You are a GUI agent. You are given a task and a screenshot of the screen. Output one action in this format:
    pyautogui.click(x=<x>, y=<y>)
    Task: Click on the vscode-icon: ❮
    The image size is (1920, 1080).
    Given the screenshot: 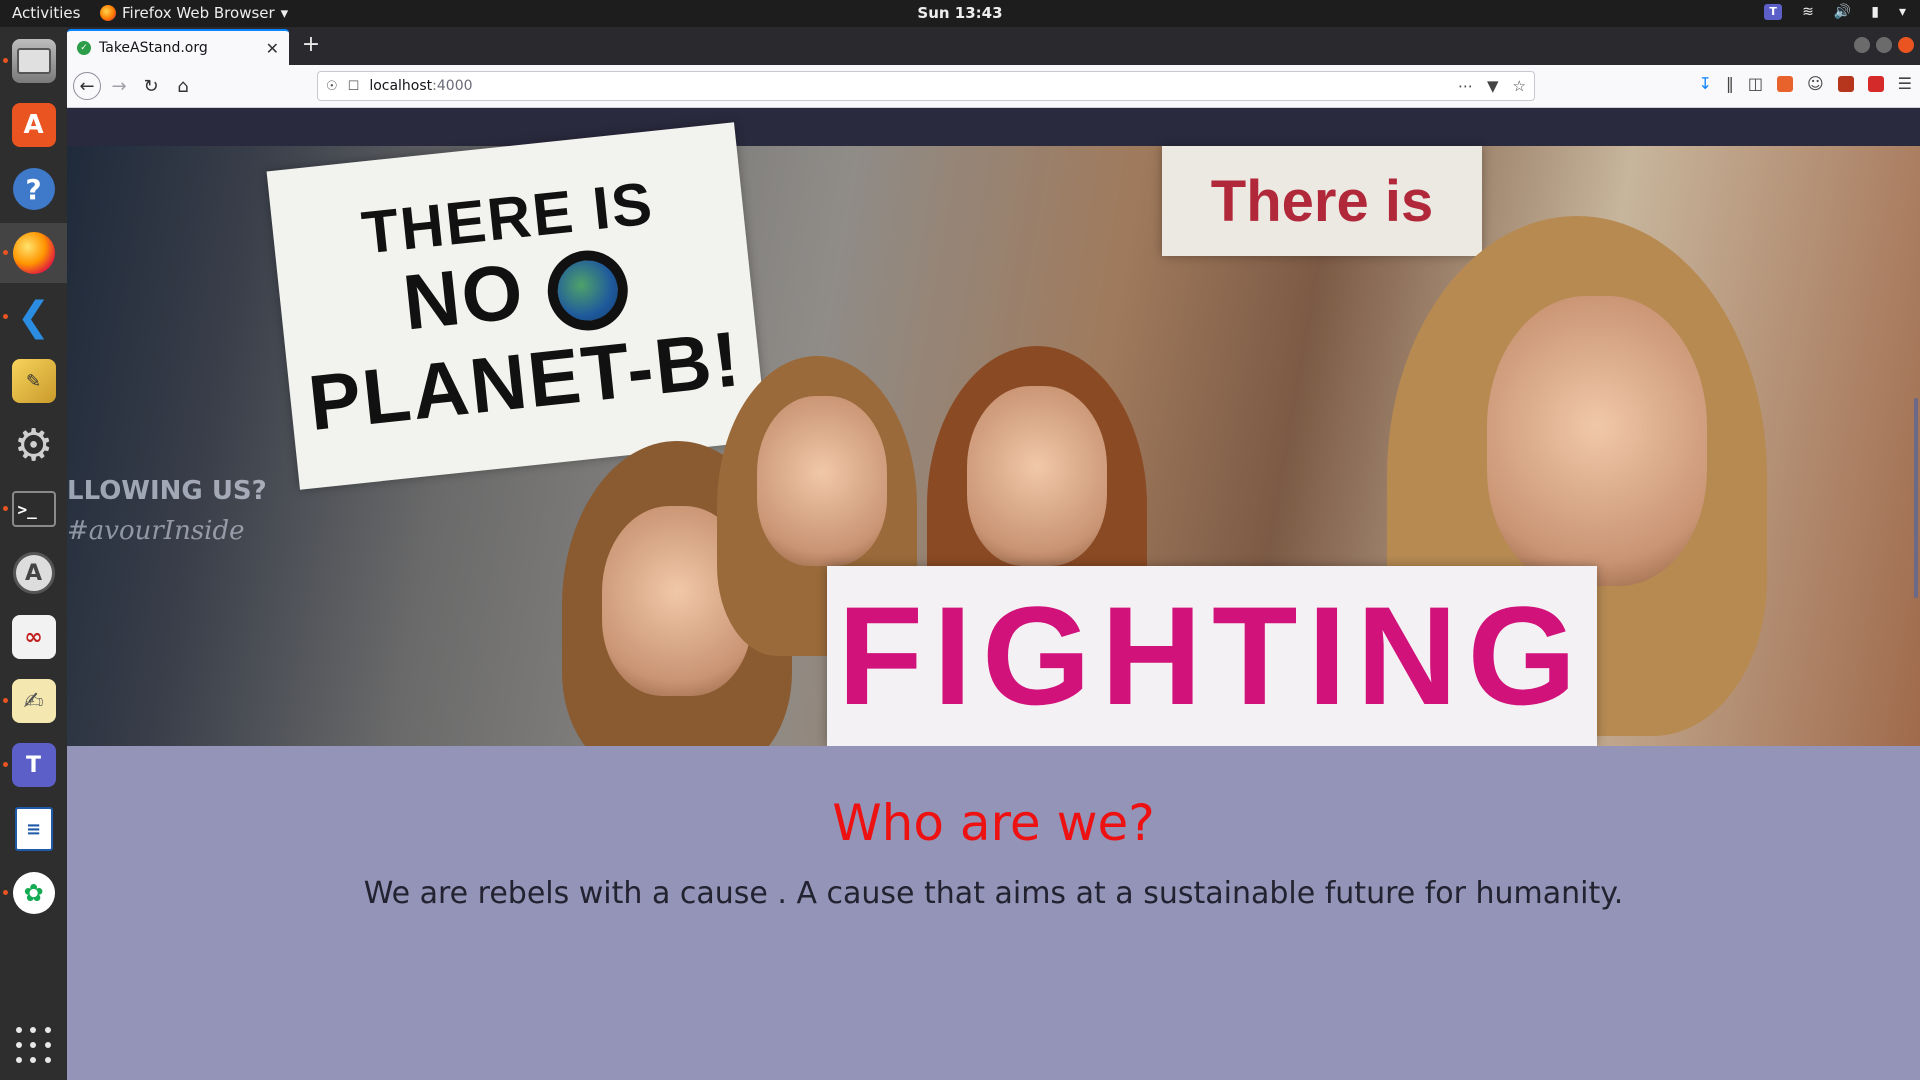 What is the action you would take?
    pyautogui.click(x=33, y=317)
    